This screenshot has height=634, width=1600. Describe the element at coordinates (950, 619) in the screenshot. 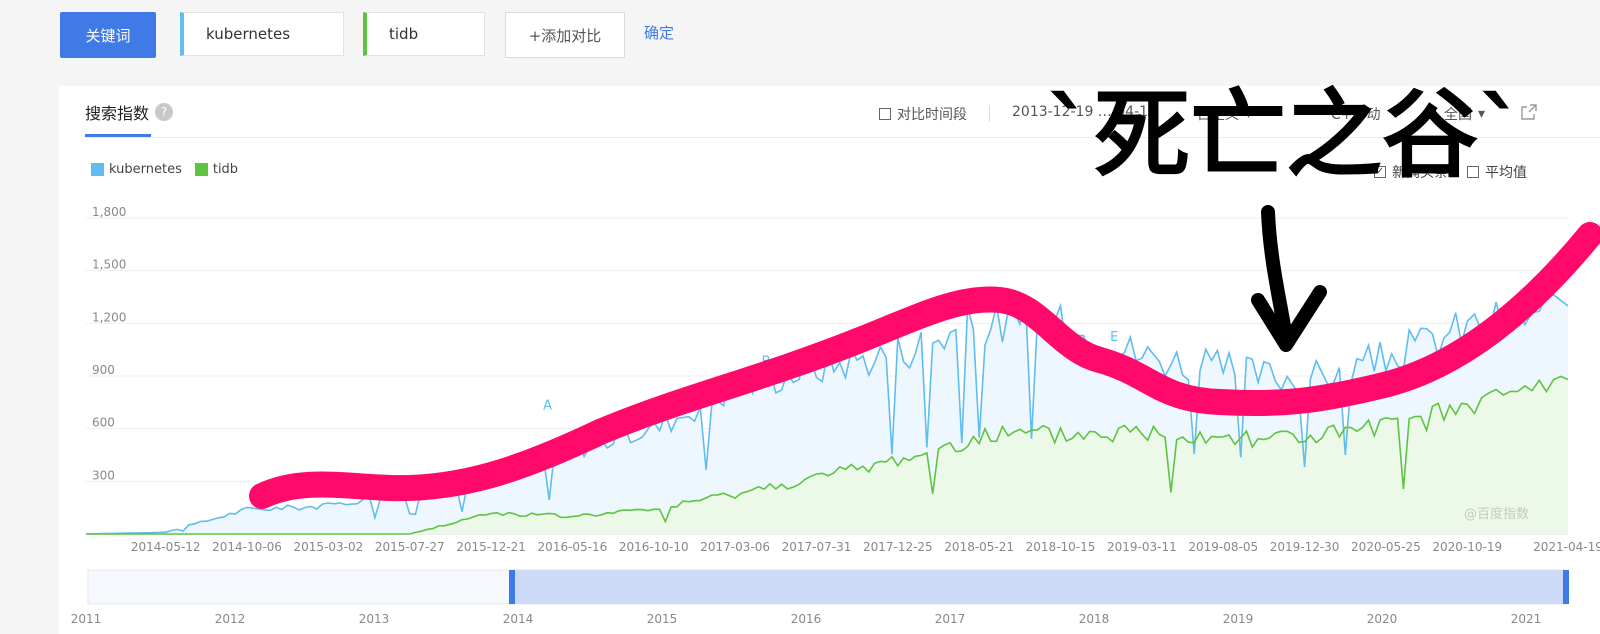

I see `range-slider-year-label: 2017` at that location.